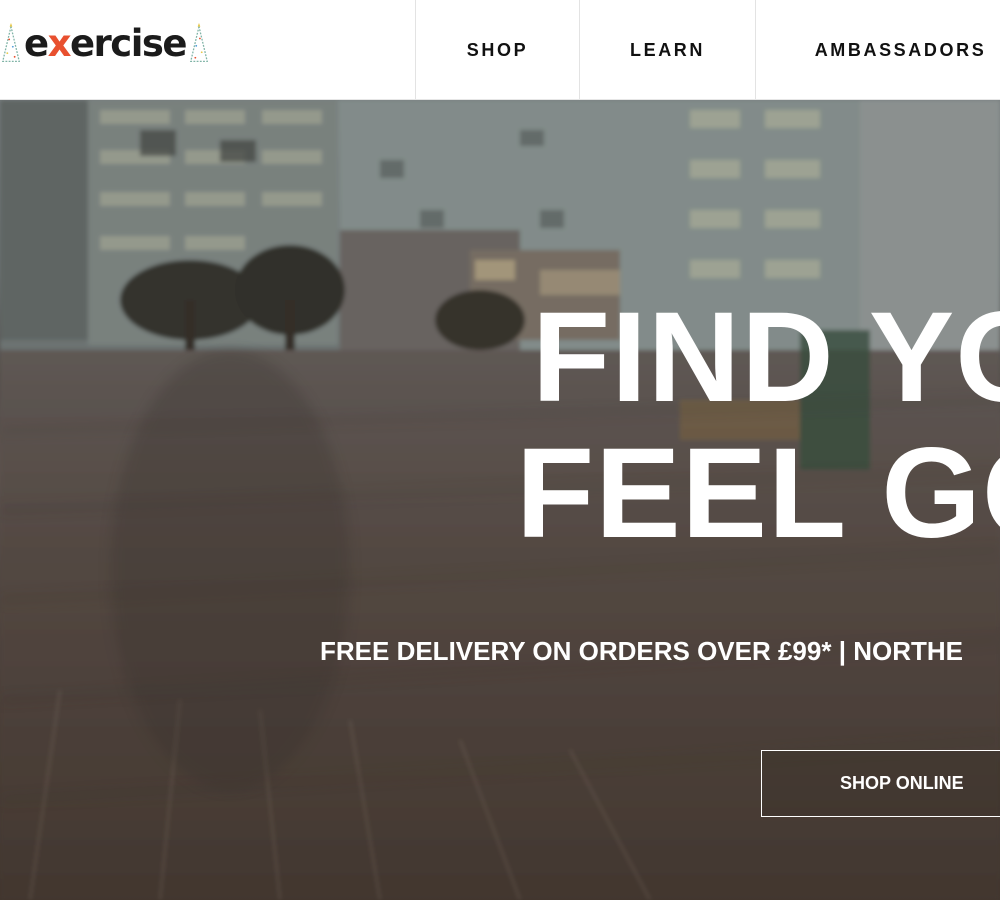 This screenshot has height=900, width=1000. What do you see at coordinates (766, 357) in the screenshot?
I see `hero-headline-line-1: FIND YO` at bounding box center [766, 357].